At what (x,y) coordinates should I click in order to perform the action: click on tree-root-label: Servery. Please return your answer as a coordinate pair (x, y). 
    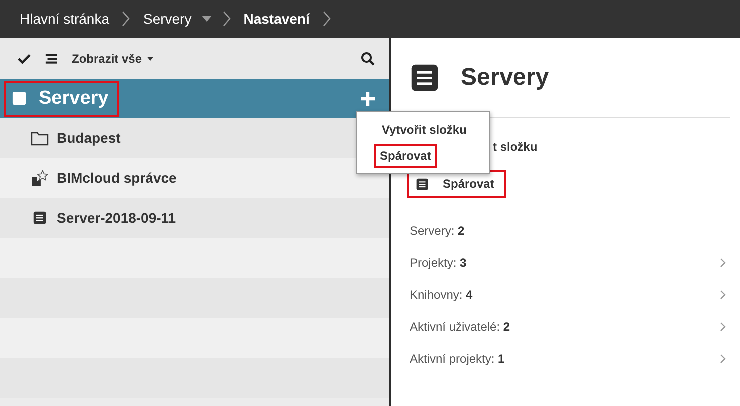
    Looking at the image, I should click on (74, 99).